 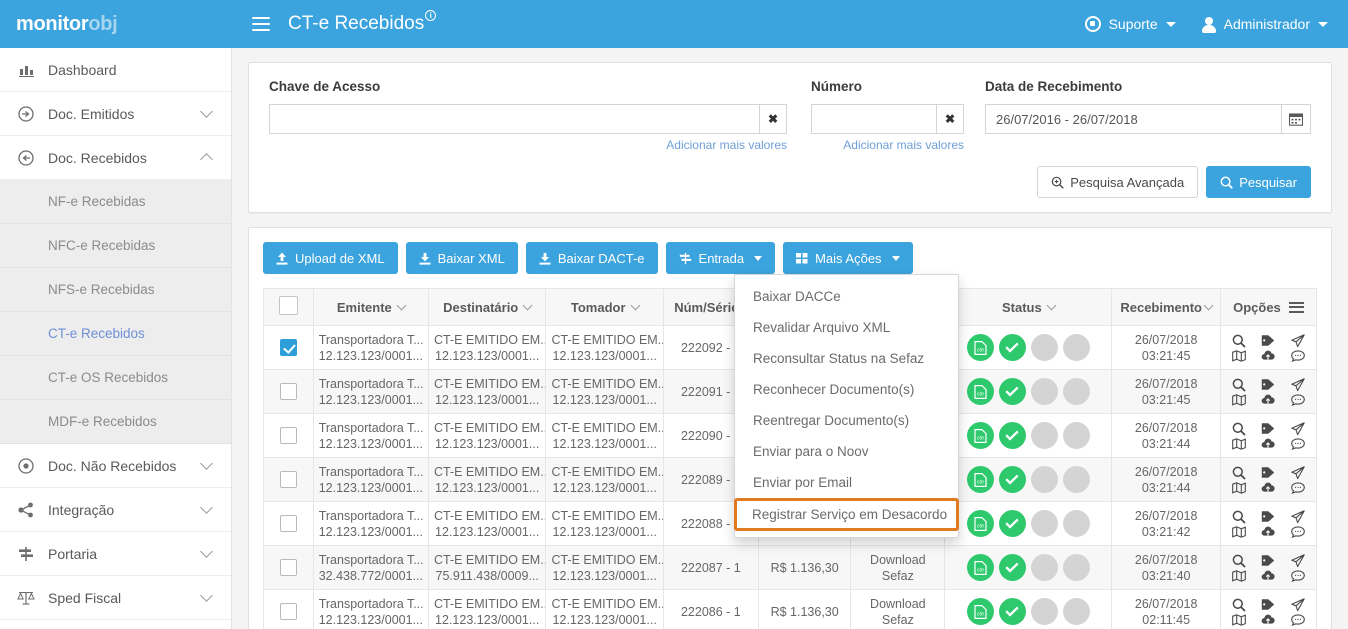 What do you see at coordinates (115, 378) in the screenshot?
I see `sidebar-subitem-cte-os-recebidos: CT-e OS Recebidos` at bounding box center [115, 378].